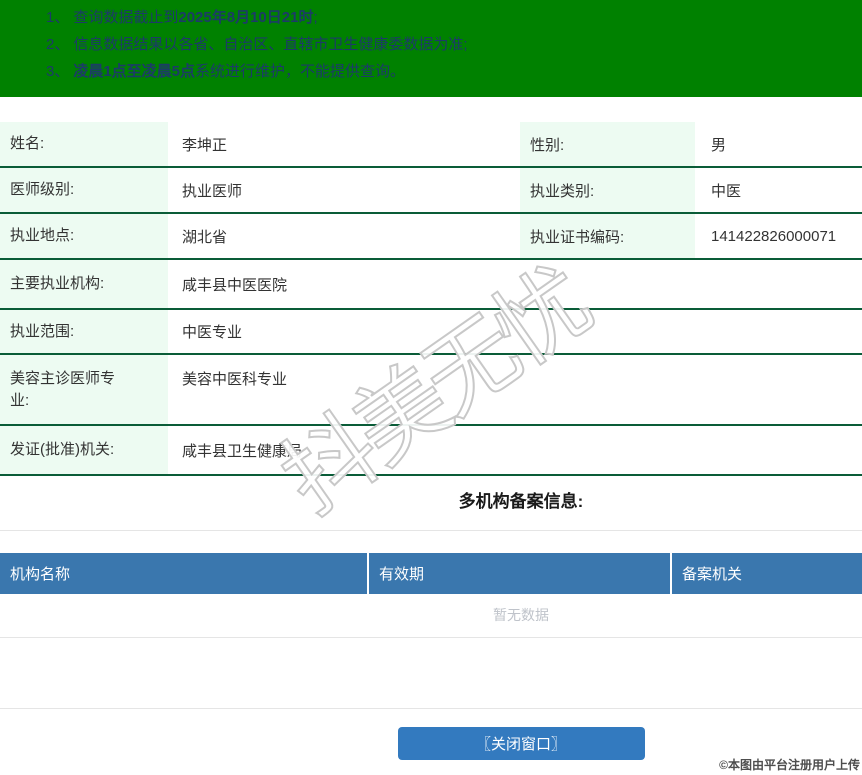 Image resolution: width=862 pixels, height=775 pixels. Describe the element at coordinates (607, 236) in the screenshot. I see `label-certificate-code: 执业证书编码:` at that location.